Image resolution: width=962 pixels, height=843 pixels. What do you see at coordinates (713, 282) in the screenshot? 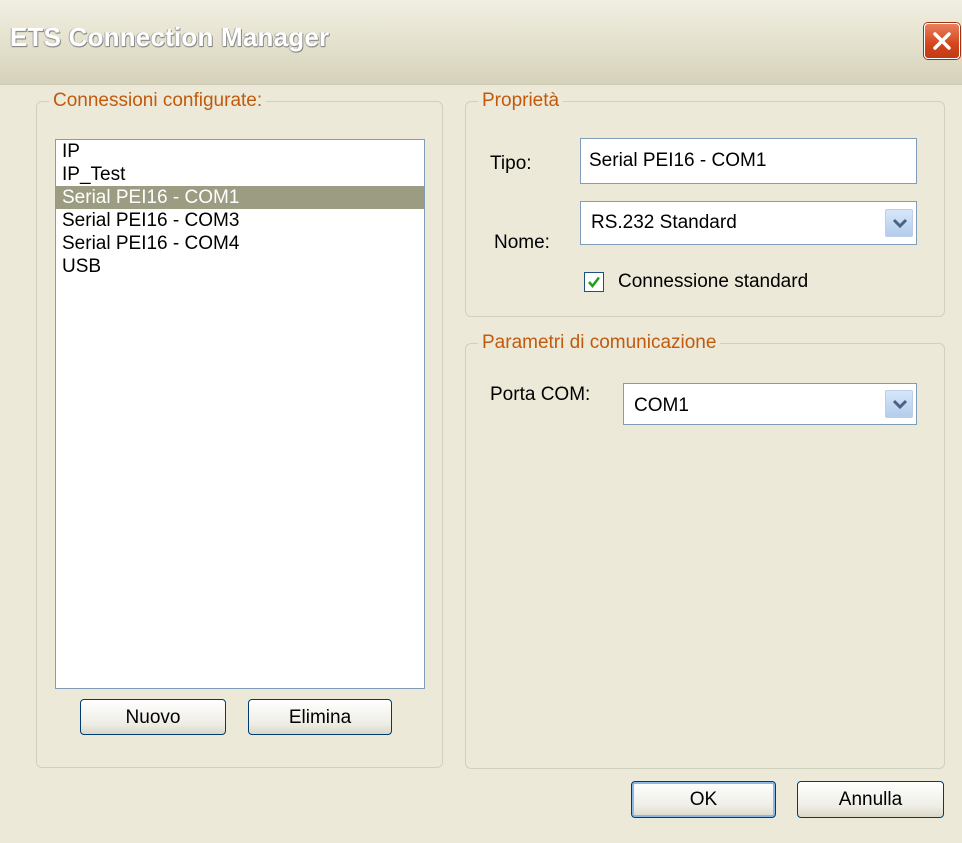
I see `default-connection-label: Connessione standard` at bounding box center [713, 282].